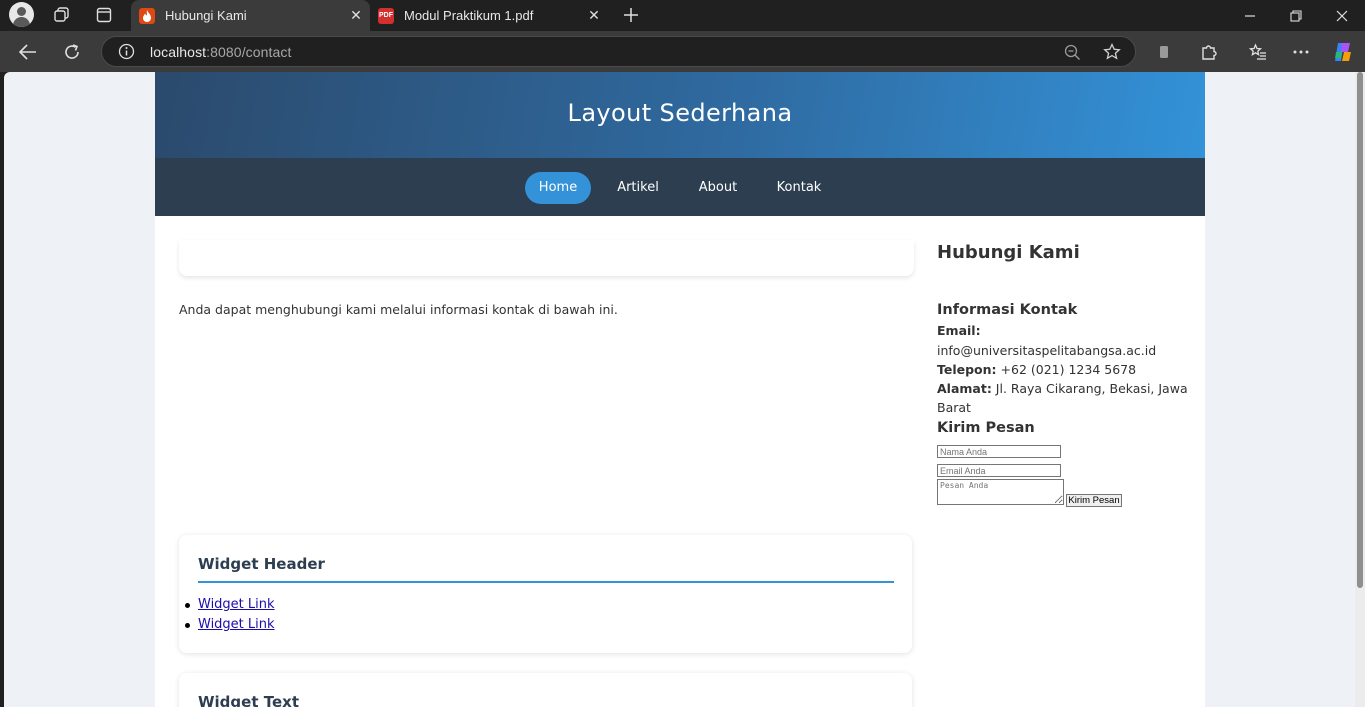 The image size is (1365, 707). Describe the element at coordinates (469, 15) in the screenshot. I see `tab-title: Modul Praktikum 1.pdf` at that location.